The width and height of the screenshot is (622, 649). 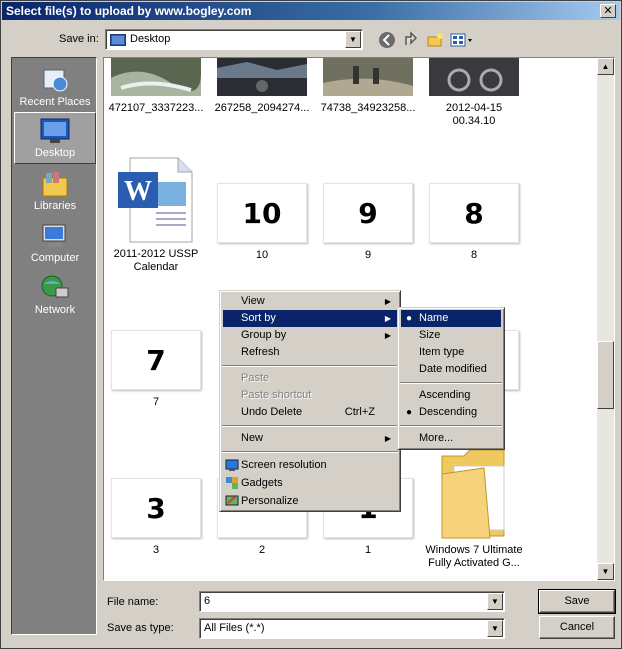 I want to click on file-caption: 8, so click(x=474, y=255).